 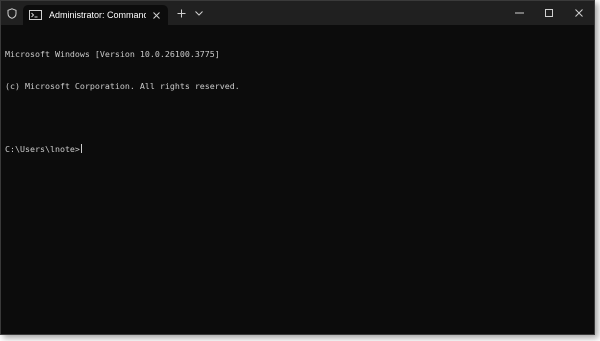 I want to click on tab-title: Administrator: Command Pro, so click(x=97, y=15).